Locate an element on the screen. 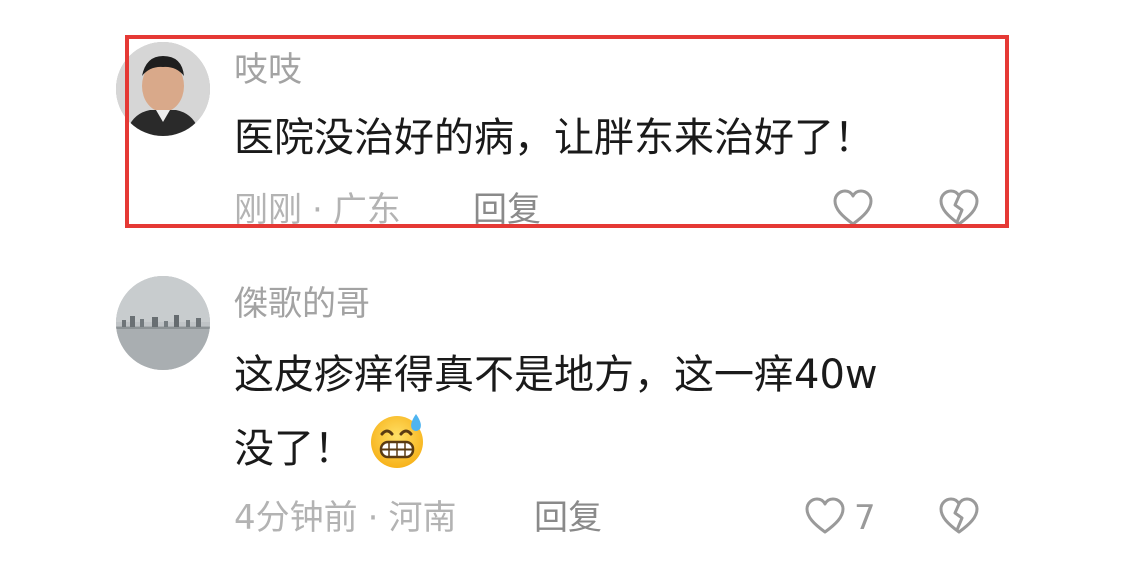 This screenshot has height=567, width=1125. comment-text: 医院没治好的病，让胖东来治好了！ is located at coordinates (554, 138).